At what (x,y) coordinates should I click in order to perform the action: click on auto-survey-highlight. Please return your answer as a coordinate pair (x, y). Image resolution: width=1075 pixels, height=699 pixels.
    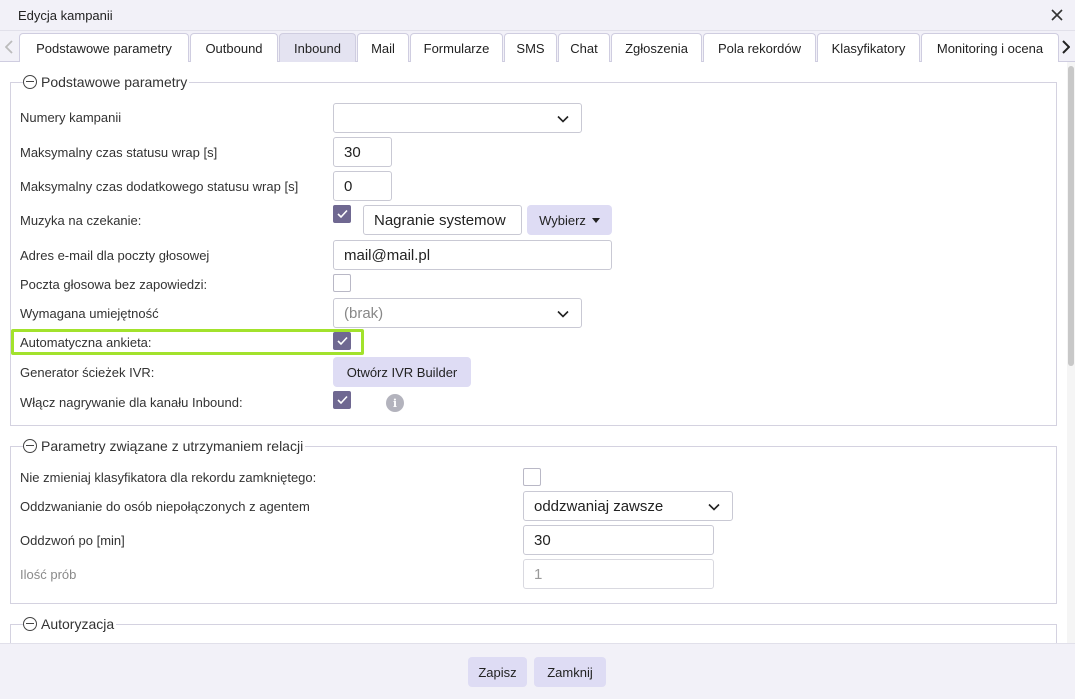
    Looking at the image, I should click on (187, 342).